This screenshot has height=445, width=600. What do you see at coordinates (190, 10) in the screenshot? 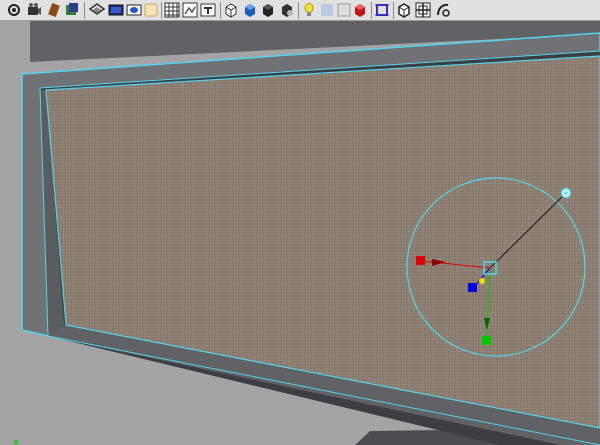
I see `textured-icon` at bounding box center [190, 10].